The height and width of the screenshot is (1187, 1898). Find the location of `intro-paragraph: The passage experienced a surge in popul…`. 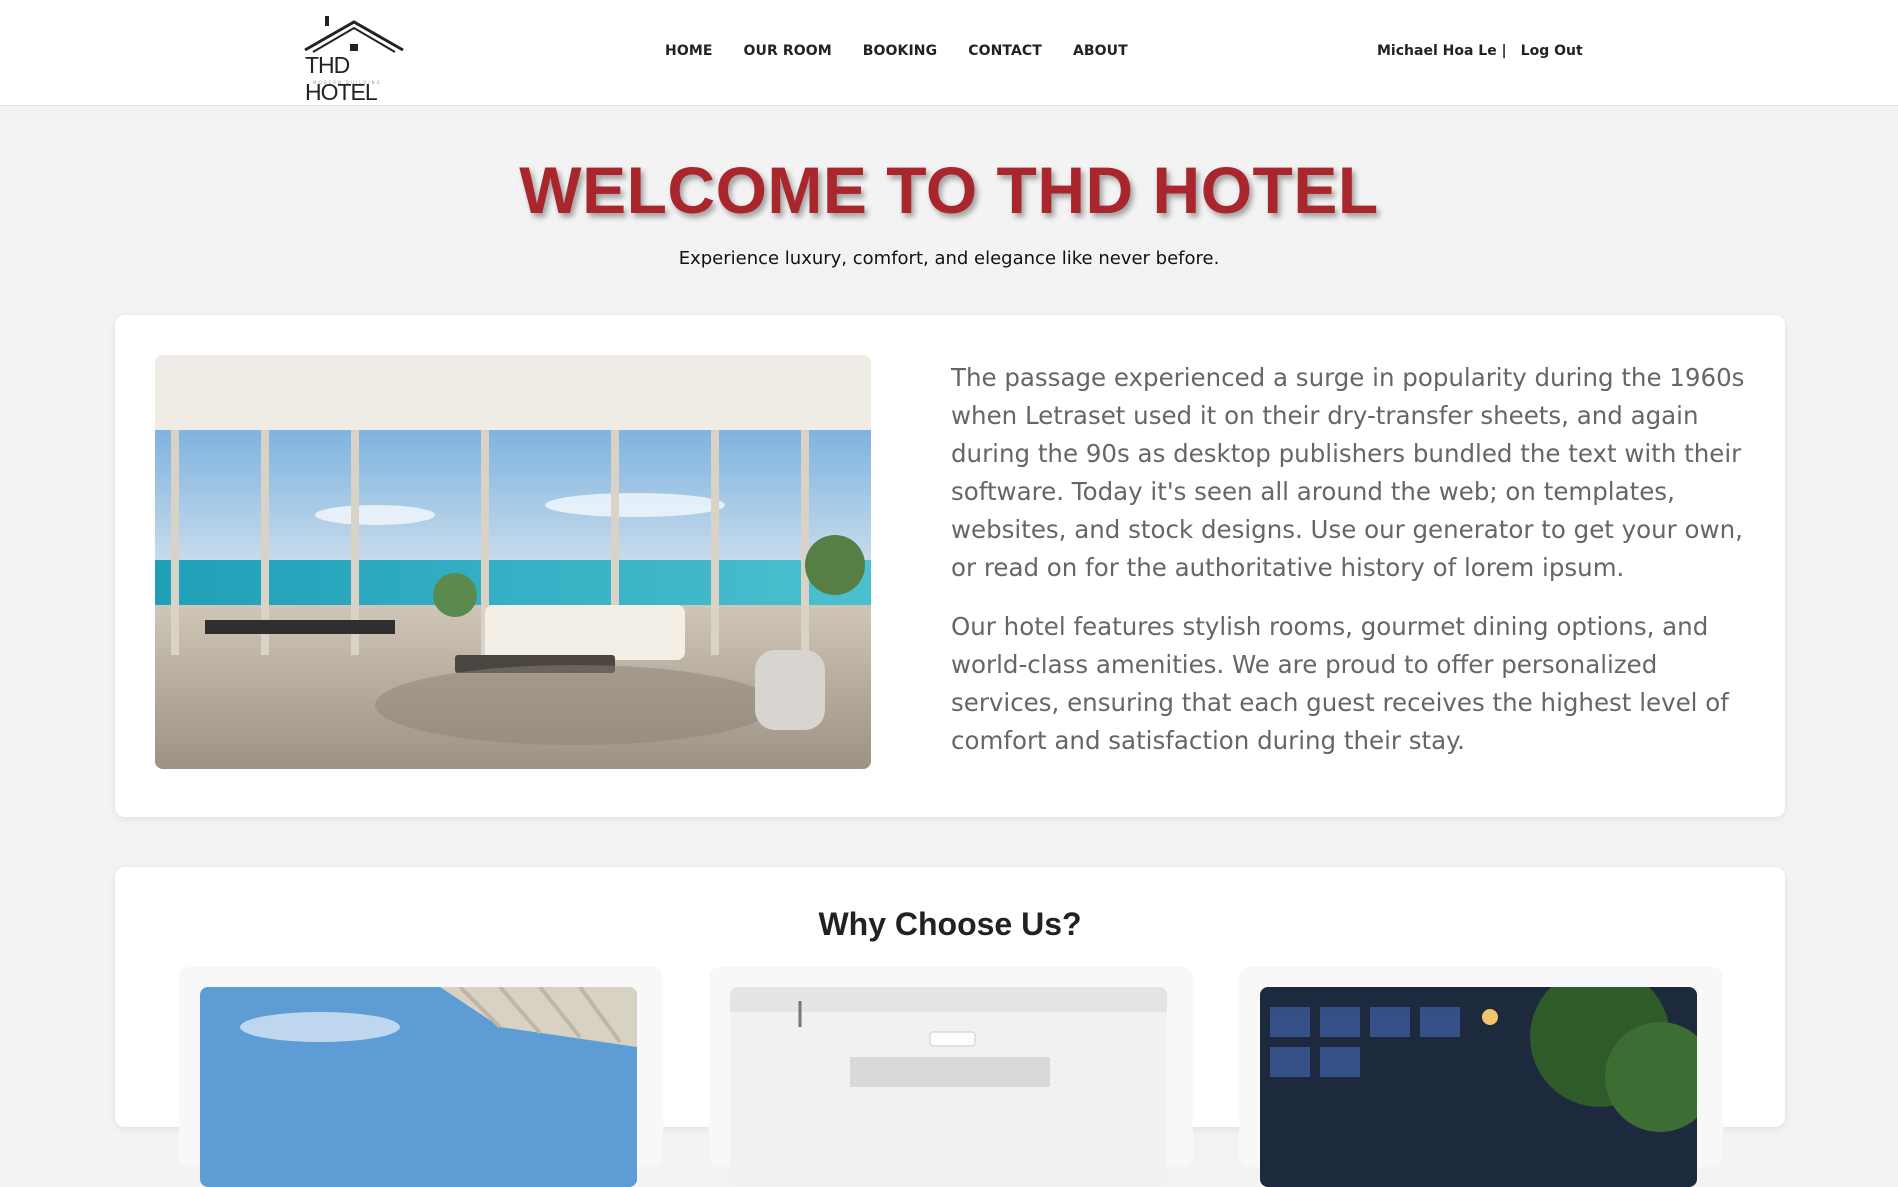

intro-paragraph: The passage experienced a surge in popul… is located at coordinates (1348, 472).